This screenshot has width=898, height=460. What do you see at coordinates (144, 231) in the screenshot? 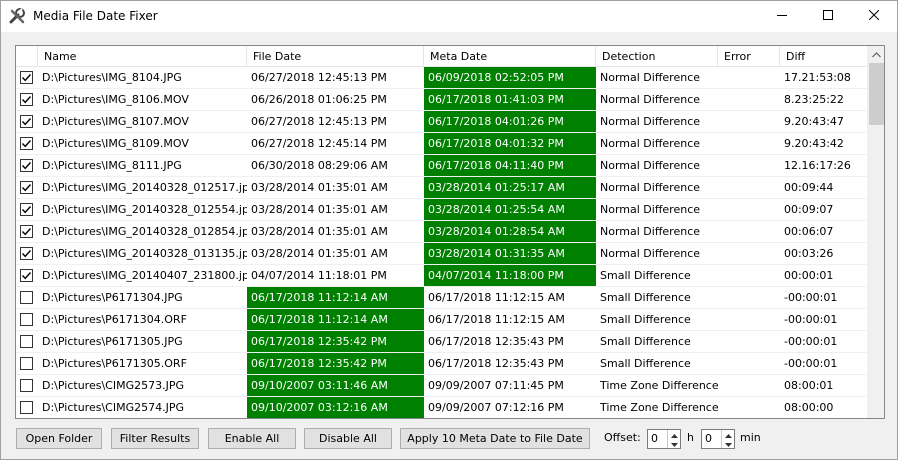
I see `name-cell: D:\Pictures\IMG_20140328_012854.jpg` at bounding box center [144, 231].